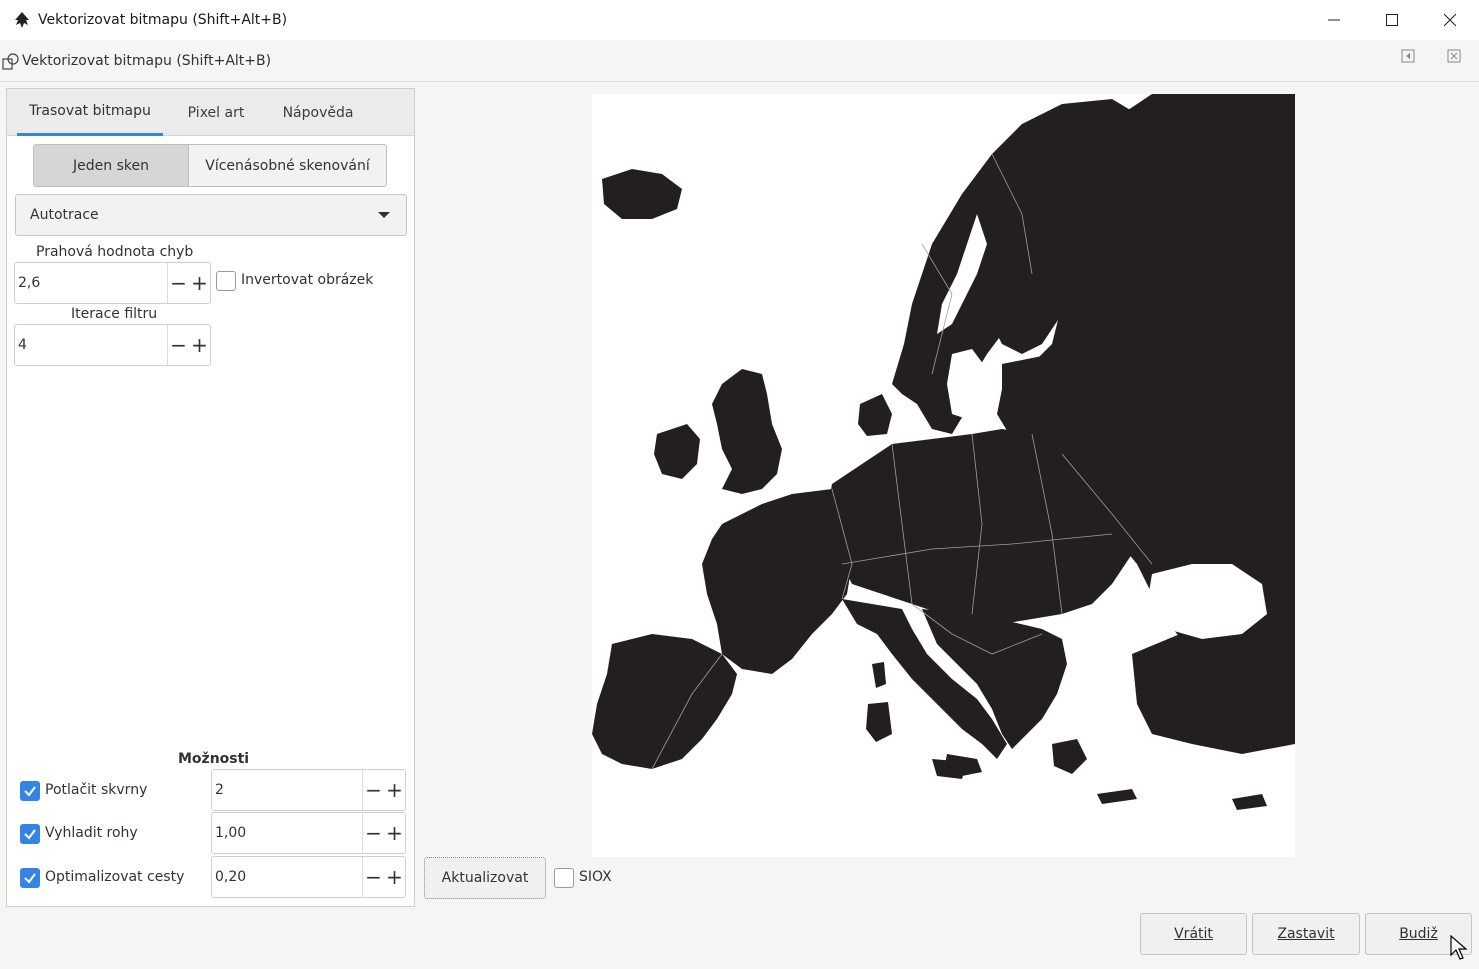  What do you see at coordinates (115, 877) in the screenshot?
I see `optimize-paths-label: Optimalizovat cesty` at bounding box center [115, 877].